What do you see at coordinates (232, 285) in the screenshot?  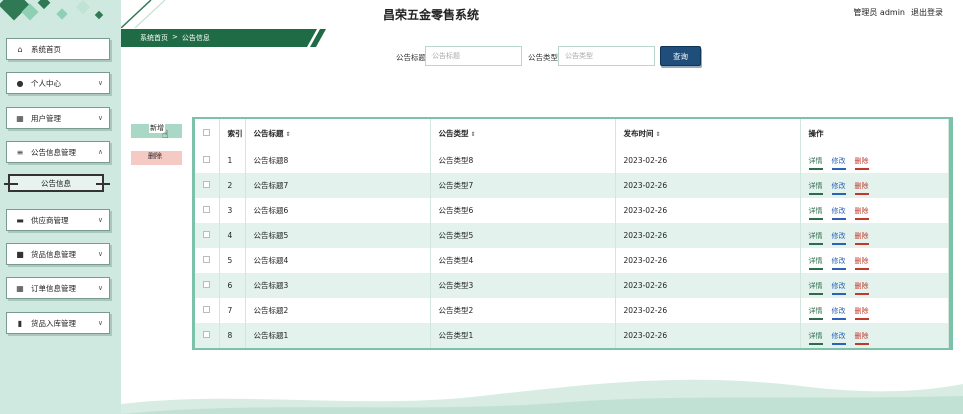 I see `cell-index: 6` at bounding box center [232, 285].